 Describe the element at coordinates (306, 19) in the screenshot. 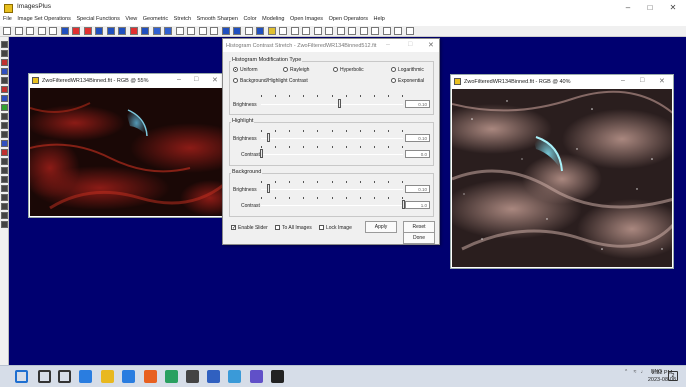

I see `menu-open-images: Open Images` at that location.